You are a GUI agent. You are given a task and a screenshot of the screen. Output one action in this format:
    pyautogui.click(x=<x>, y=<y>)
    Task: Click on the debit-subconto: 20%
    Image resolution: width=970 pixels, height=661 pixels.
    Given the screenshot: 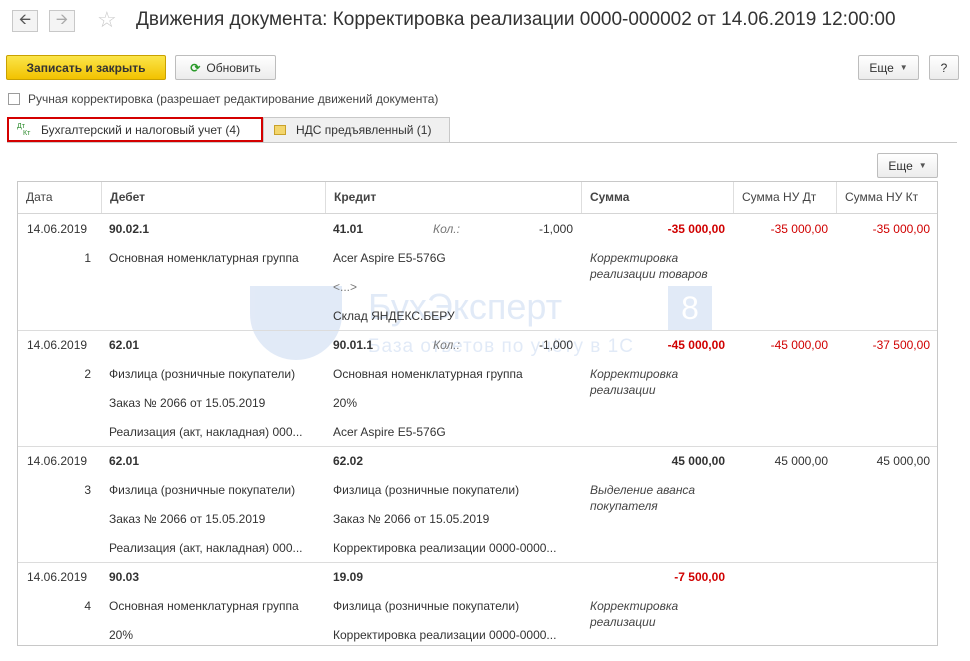 What is the action you would take?
    pyautogui.click(x=121, y=635)
    